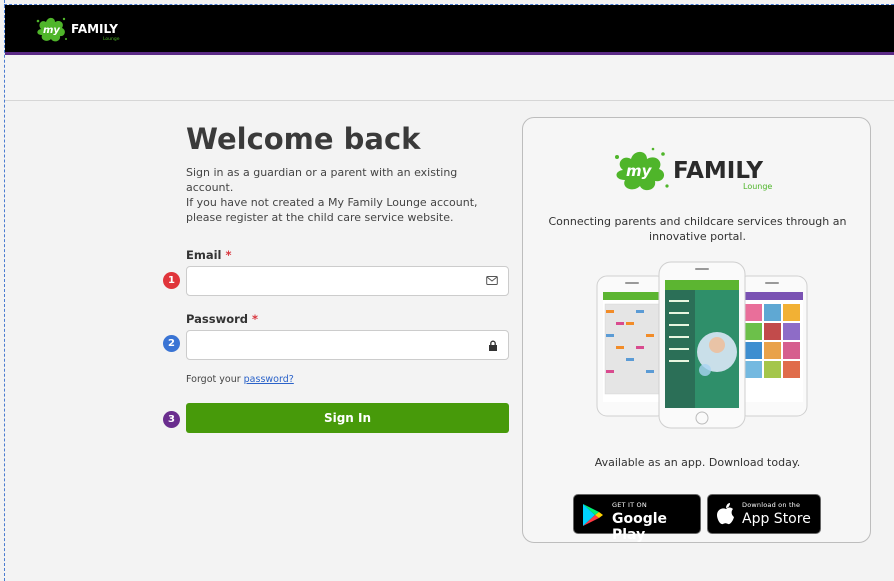 This screenshot has width=894, height=581. I want to click on google-play-button: GET IT ON Google Play, so click(637, 518).